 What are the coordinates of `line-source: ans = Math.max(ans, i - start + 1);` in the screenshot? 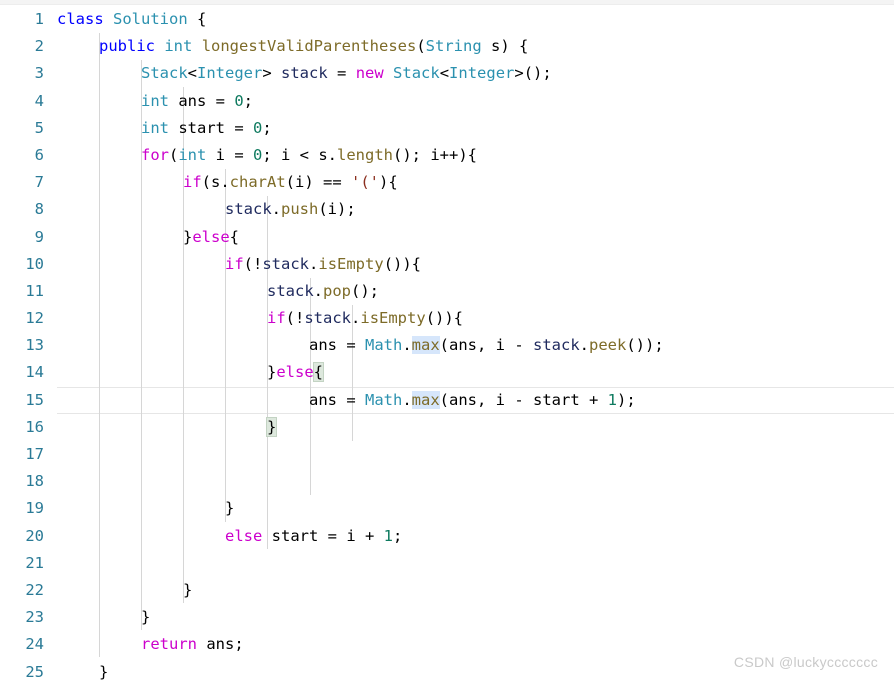 It's located at (346, 400).